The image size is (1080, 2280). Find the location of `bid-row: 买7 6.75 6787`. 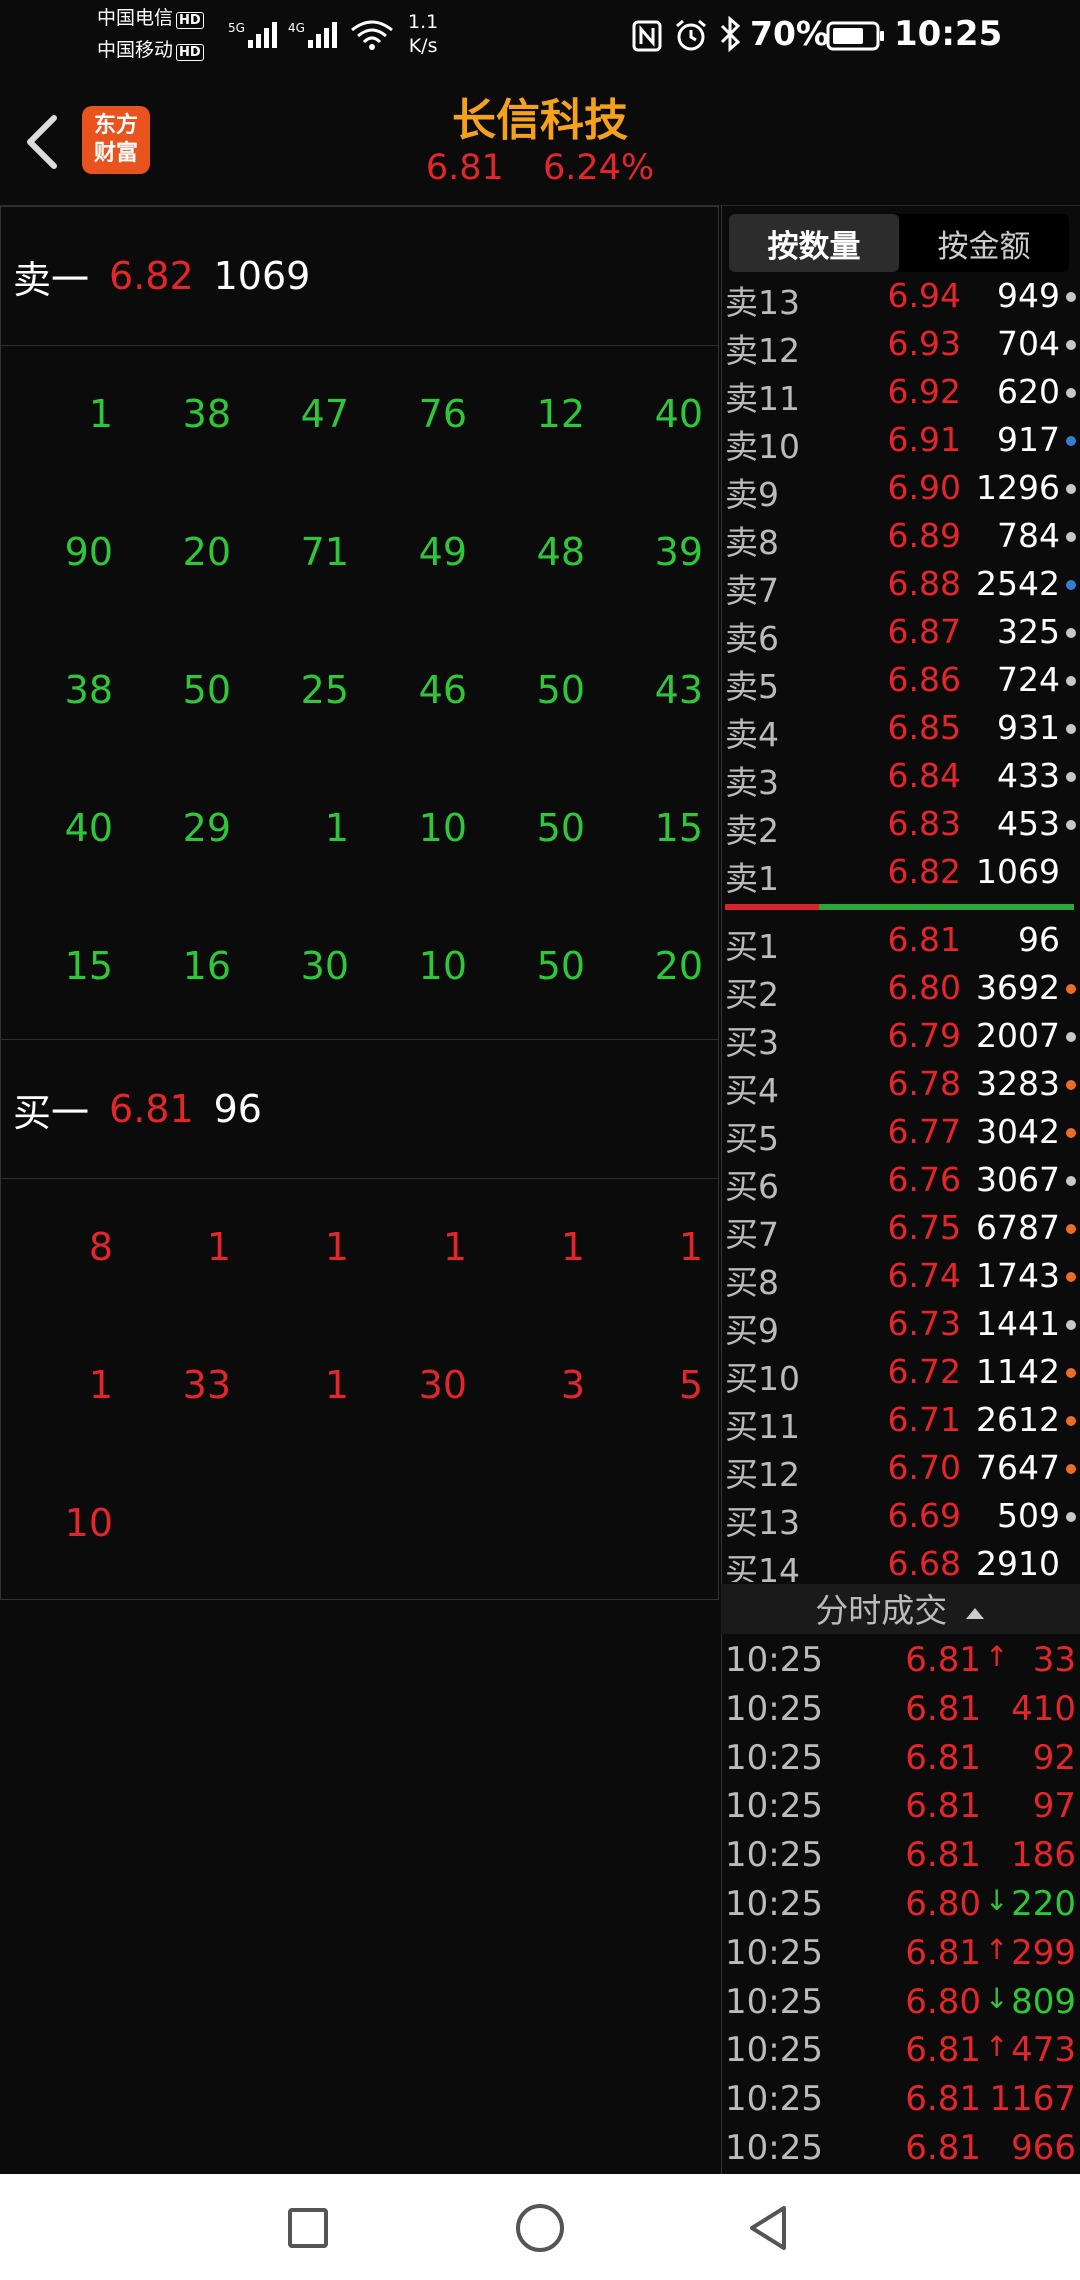

bid-row: 买7 6.75 6787 is located at coordinates (900, 1229).